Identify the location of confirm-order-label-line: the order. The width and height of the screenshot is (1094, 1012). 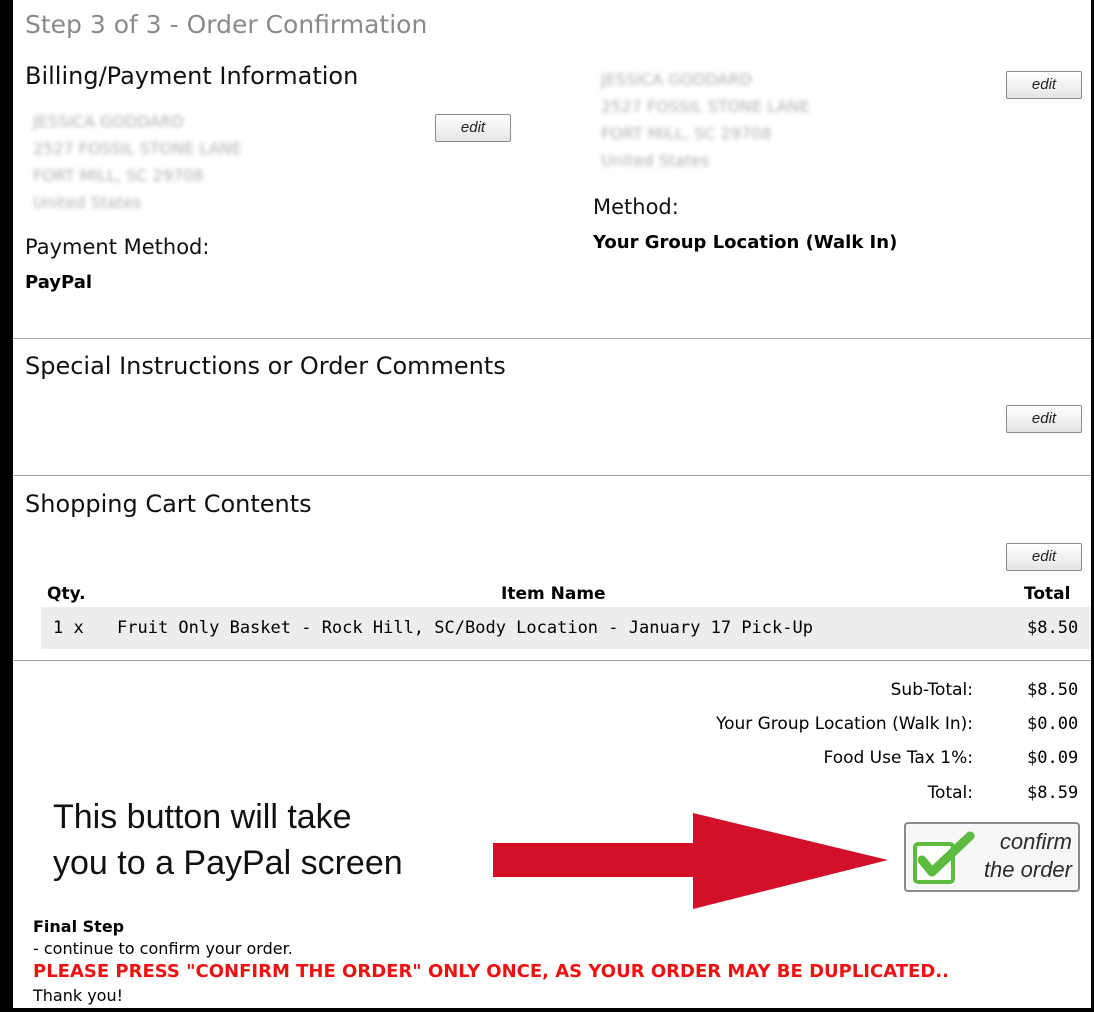
(1027, 869).